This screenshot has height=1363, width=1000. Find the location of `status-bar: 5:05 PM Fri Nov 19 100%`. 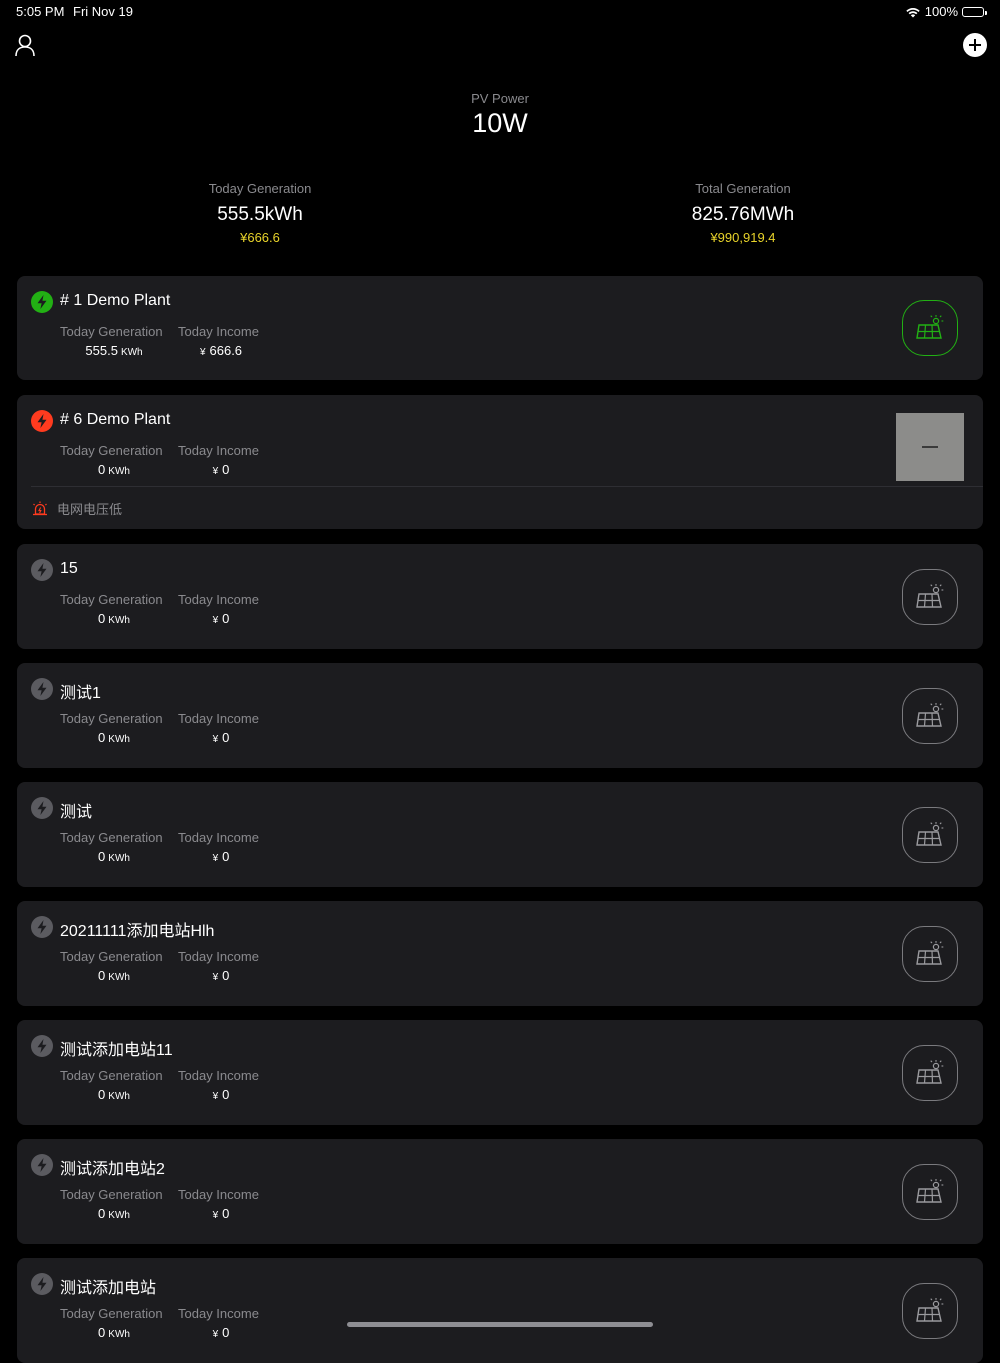

status-bar: 5:05 PM Fri Nov 19 100% is located at coordinates (500, 12).